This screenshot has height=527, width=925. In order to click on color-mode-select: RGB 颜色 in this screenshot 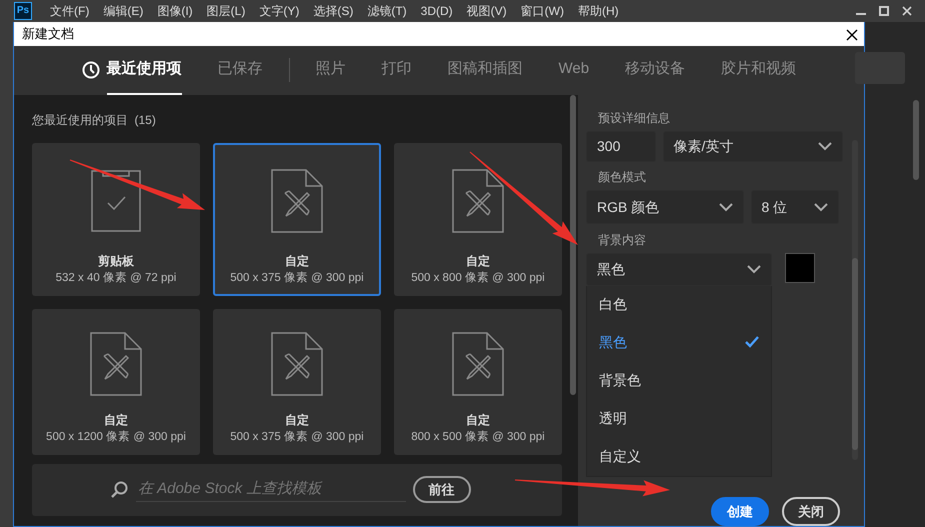, I will do `click(665, 207)`.